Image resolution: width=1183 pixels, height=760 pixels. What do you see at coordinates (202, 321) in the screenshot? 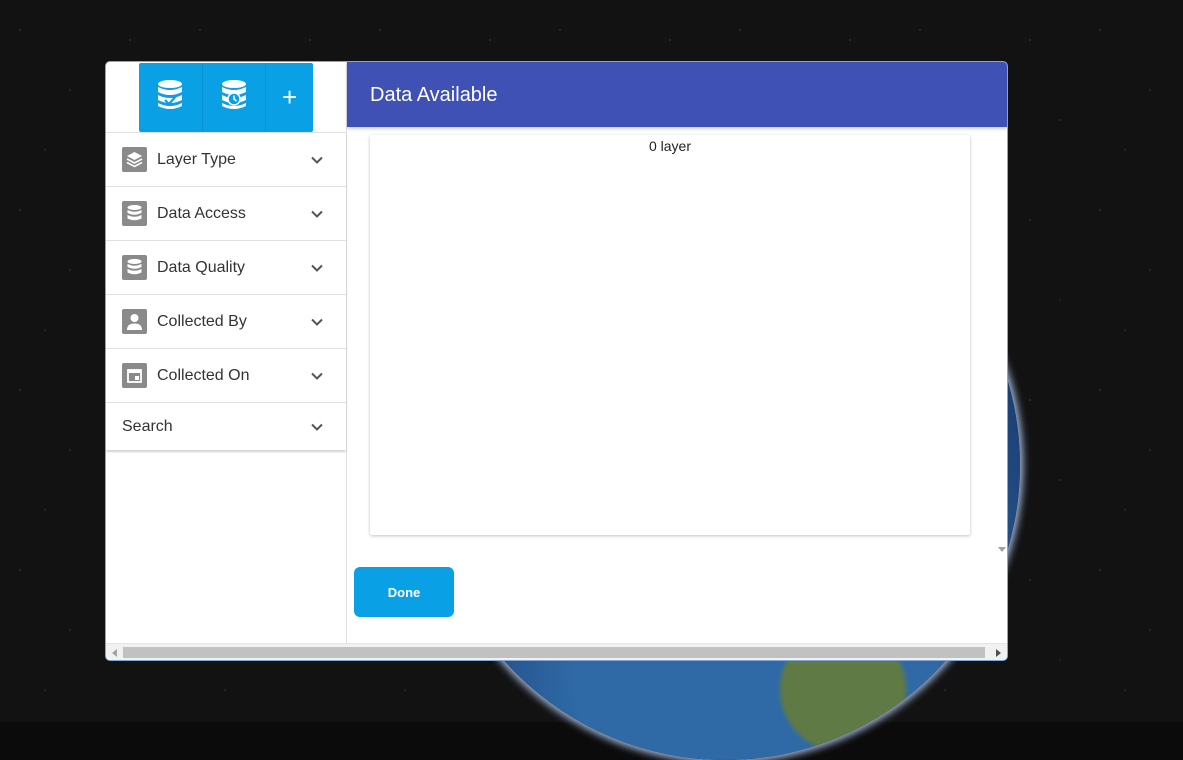
I see `filter-label: Collected By` at bounding box center [202, 321].